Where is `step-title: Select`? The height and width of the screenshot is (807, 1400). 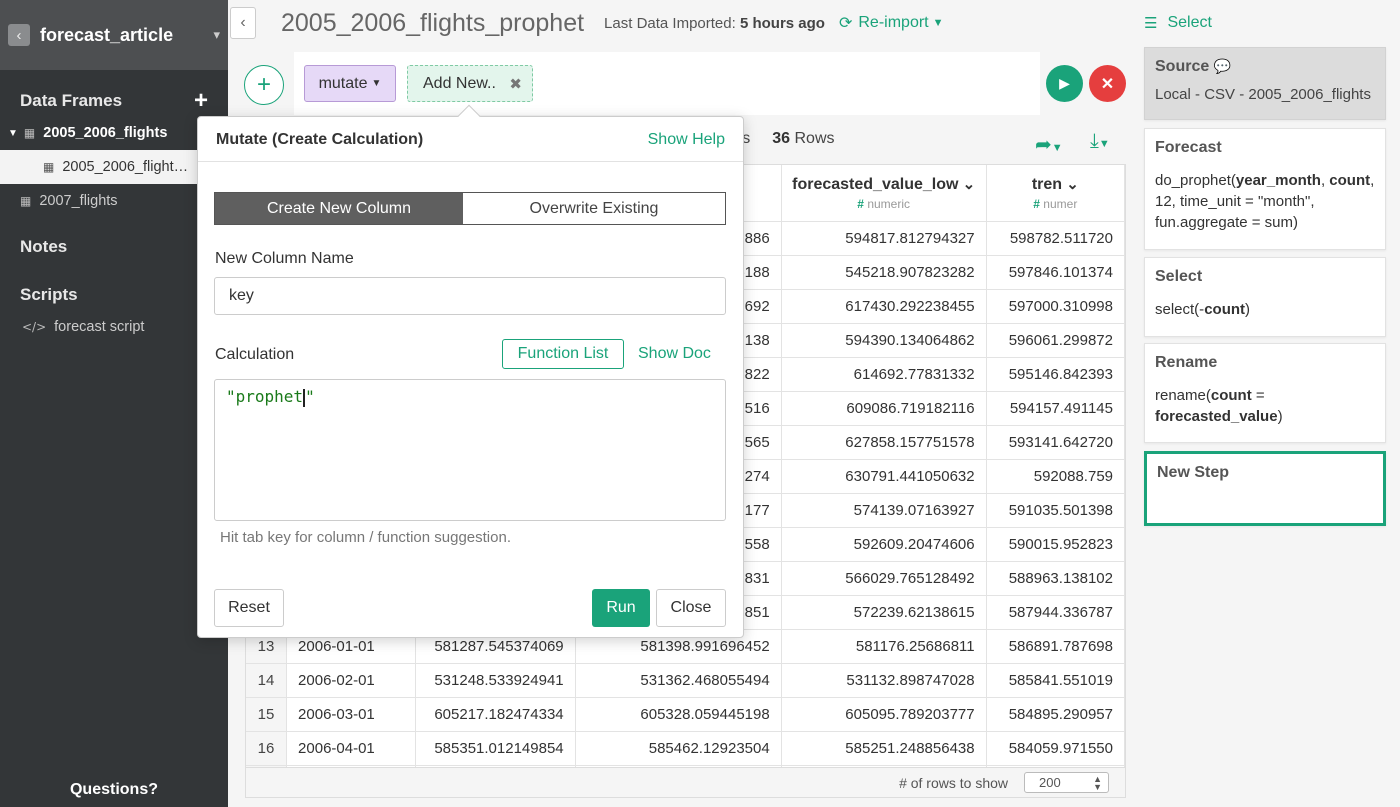 step-title: Select is located at coordinates (1179, 276).